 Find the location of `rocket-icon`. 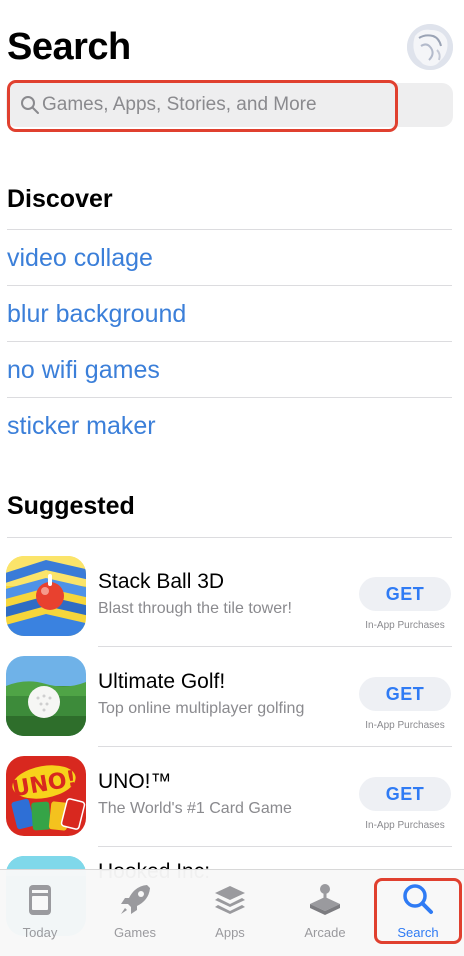

rocket-icon is located at coordinates (135, 899).